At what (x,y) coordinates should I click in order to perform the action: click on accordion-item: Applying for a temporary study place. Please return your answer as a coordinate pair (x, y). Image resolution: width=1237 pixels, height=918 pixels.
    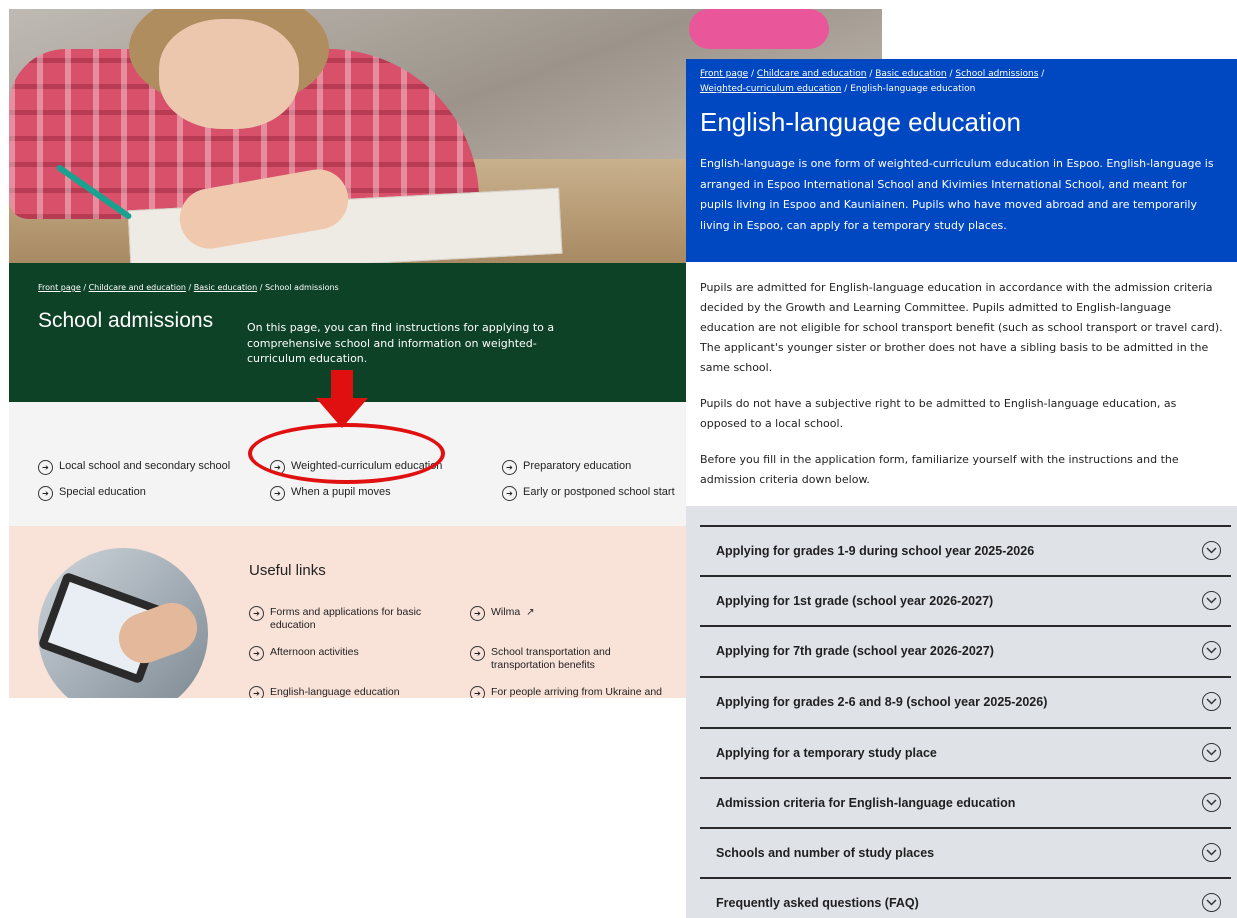
    Looking at the image, I should click on (965, 752).